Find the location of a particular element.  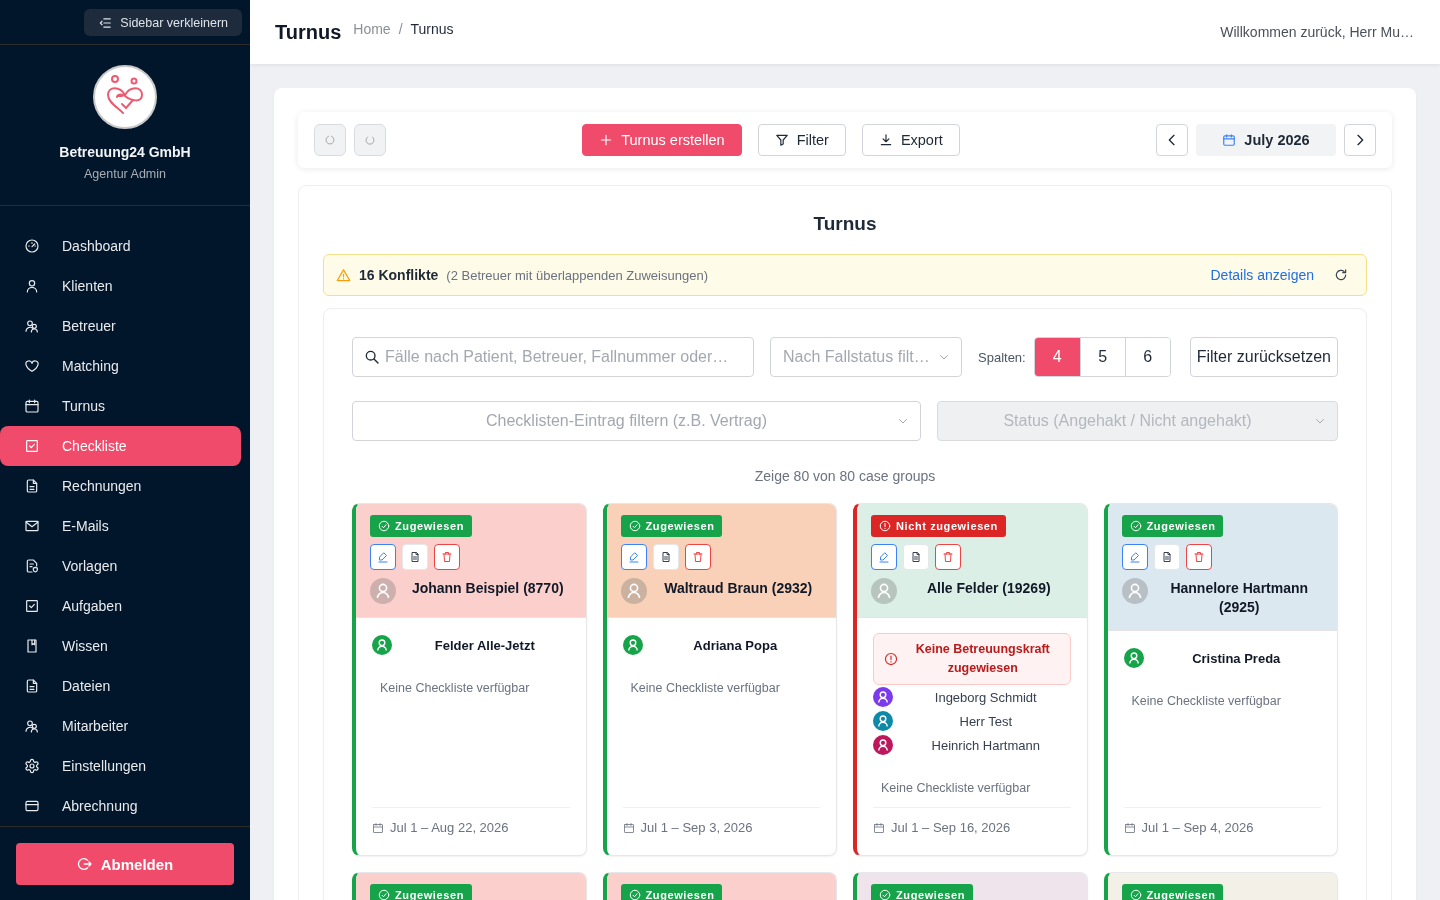

download-icon is located at coordinates (885, 140).